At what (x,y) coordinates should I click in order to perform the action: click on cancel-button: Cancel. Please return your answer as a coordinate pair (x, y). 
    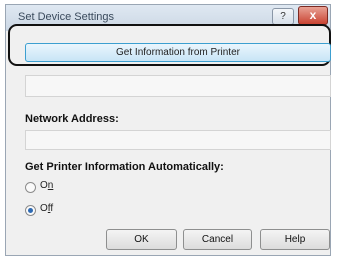
    Looking at the image, I should click on (217, 239).